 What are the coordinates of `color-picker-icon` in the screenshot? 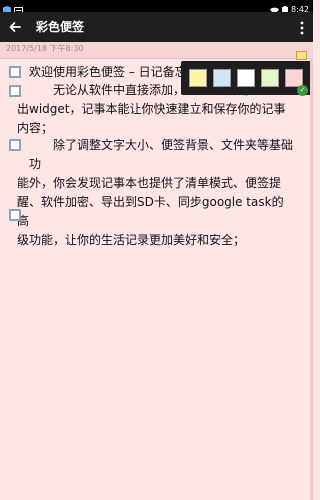 It's located at (301, 52).